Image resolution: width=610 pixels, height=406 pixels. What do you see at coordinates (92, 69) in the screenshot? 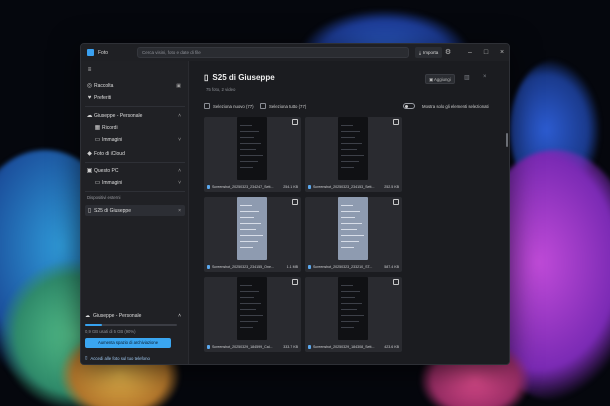
I see `hamburger-menu-icon: ≡` at bounding box center [92, 69].